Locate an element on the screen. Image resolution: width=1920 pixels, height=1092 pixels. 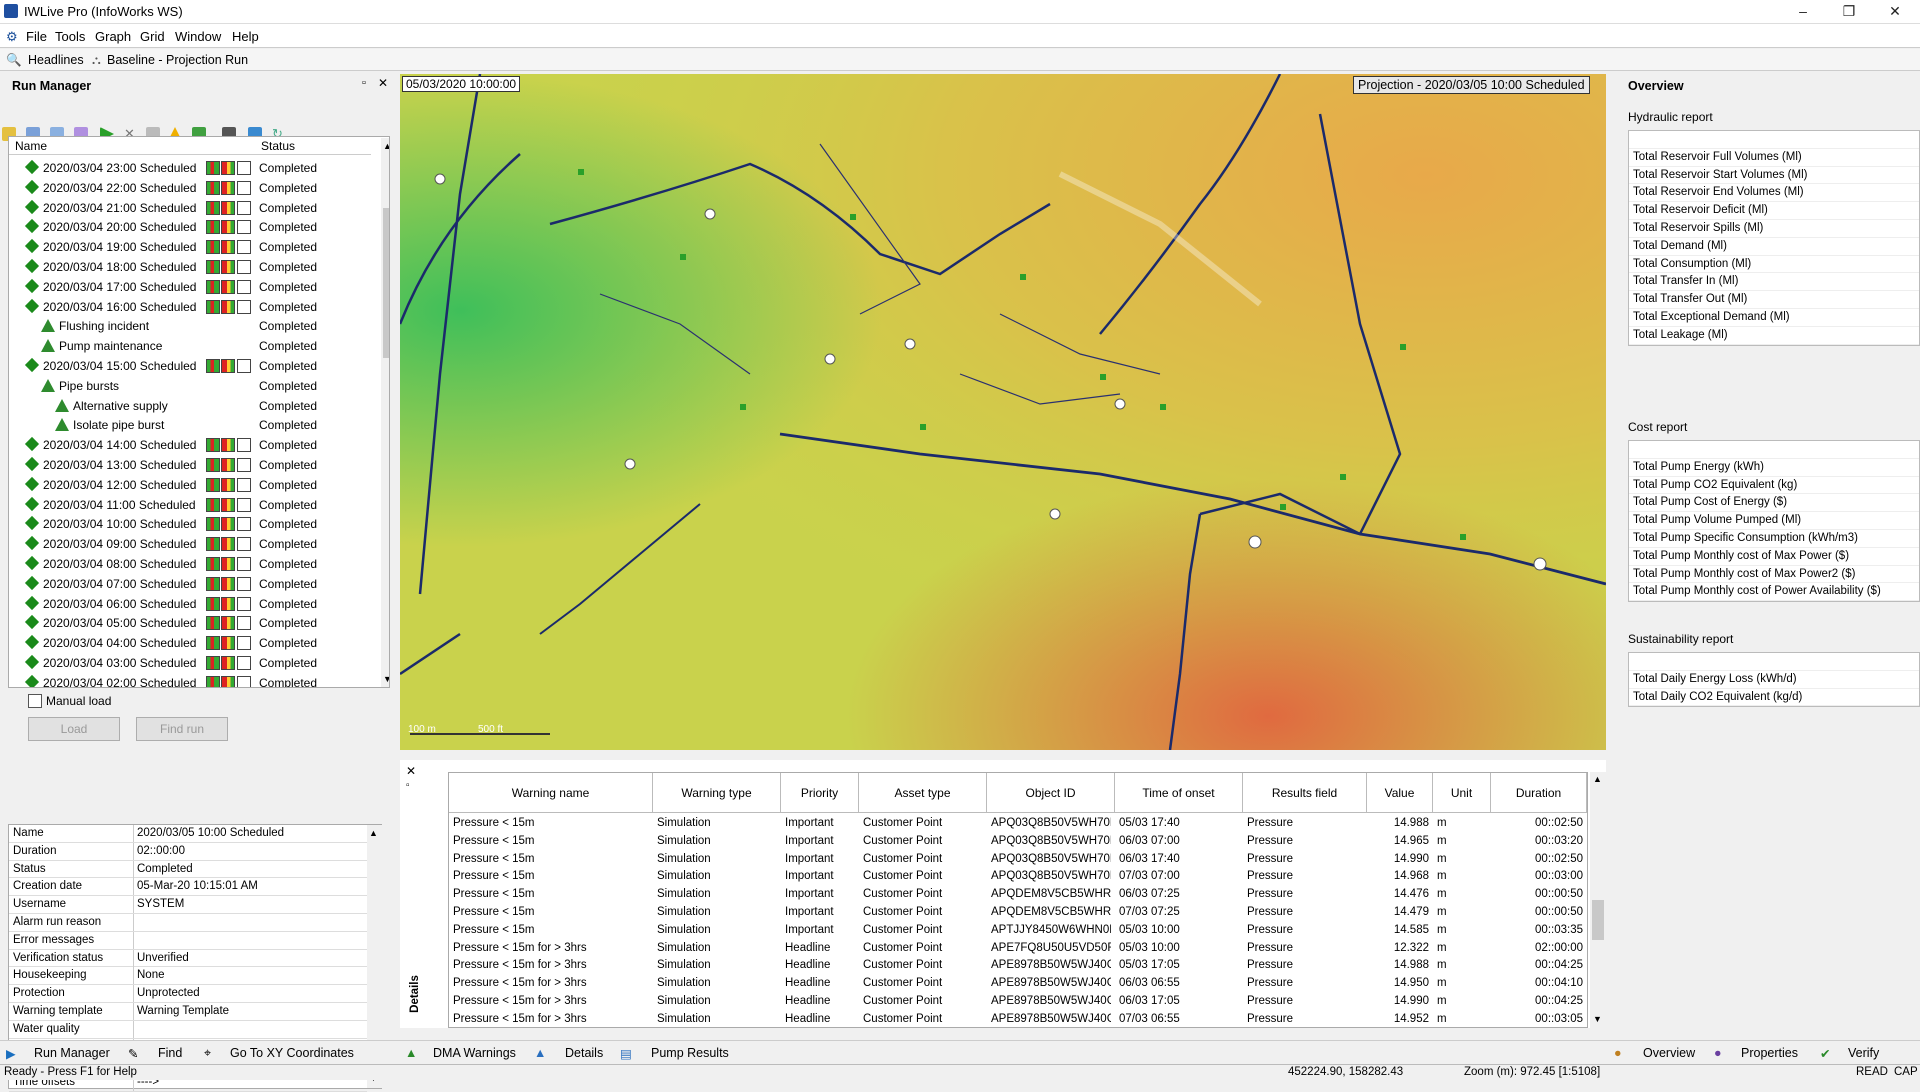
run-list-item: 2020/03/04 13:00 Scheduled Completed is located at coordinates (190, 465).